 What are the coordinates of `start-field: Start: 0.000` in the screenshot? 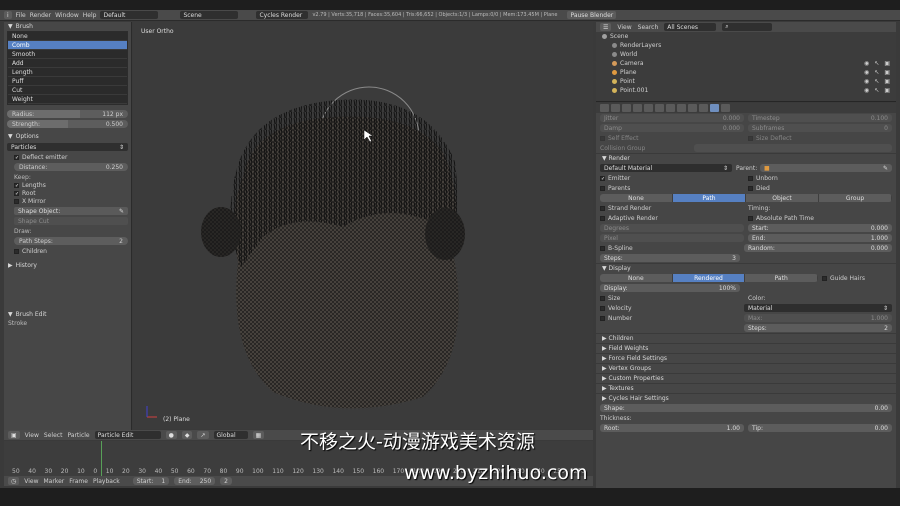 It's located at (820, 228).